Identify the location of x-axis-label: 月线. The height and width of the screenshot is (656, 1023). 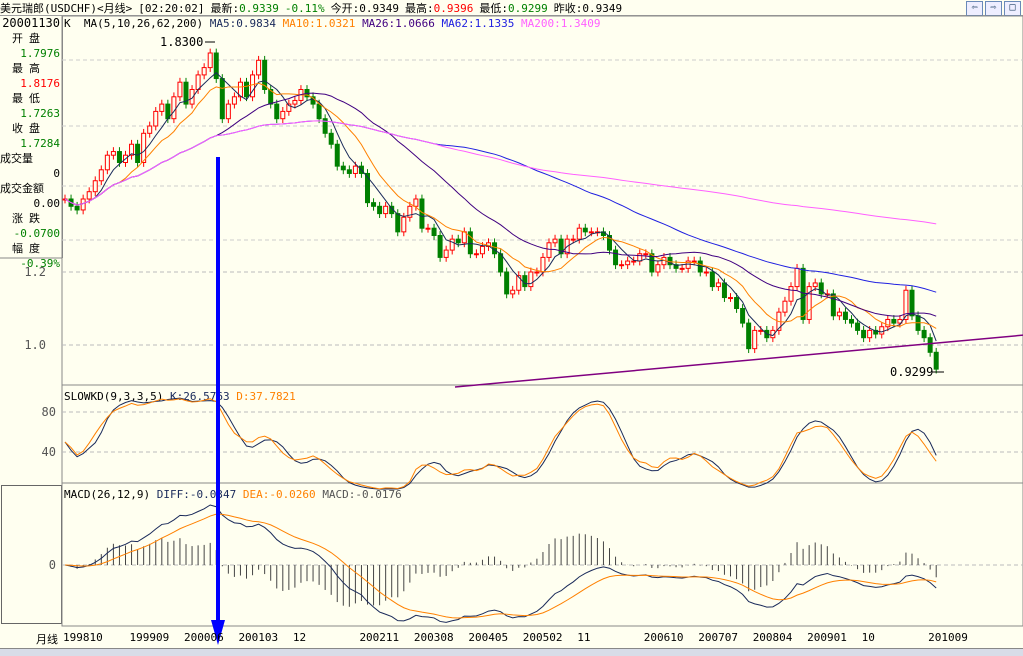
(47, 639).